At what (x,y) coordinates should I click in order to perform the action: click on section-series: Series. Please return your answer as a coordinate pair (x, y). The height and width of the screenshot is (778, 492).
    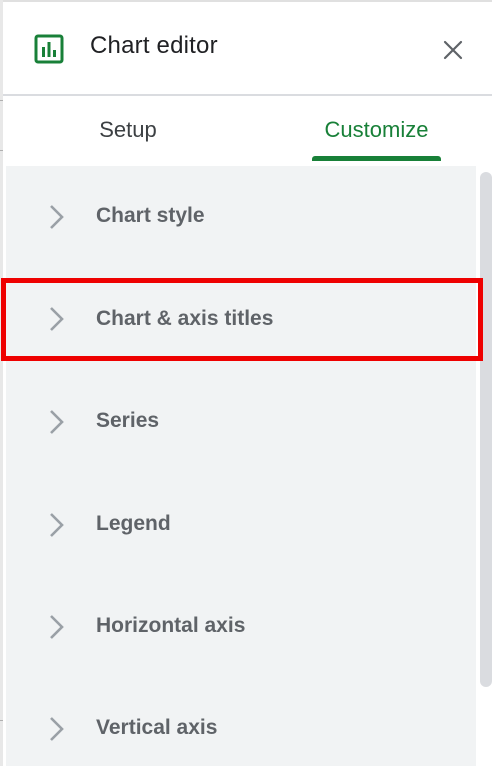
    Looking at the image, I should click on (241, 421).